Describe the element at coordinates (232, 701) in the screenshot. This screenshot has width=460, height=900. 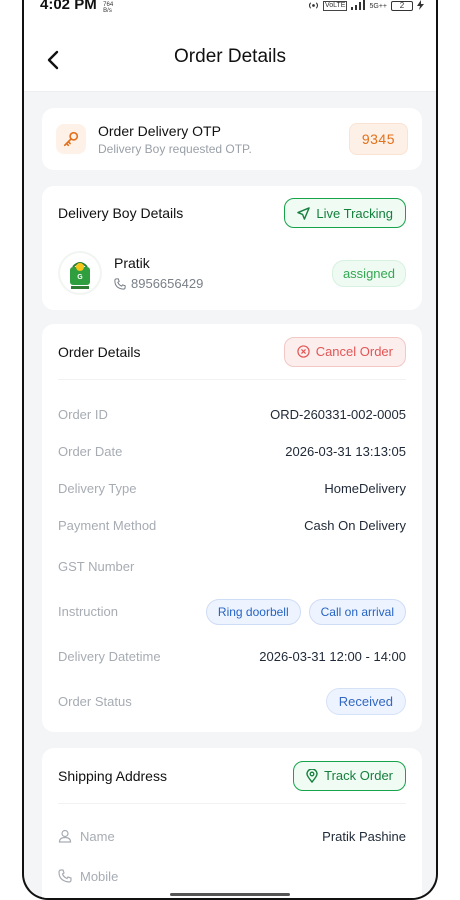
I see `order-status-row: Order Status Received` at that location.